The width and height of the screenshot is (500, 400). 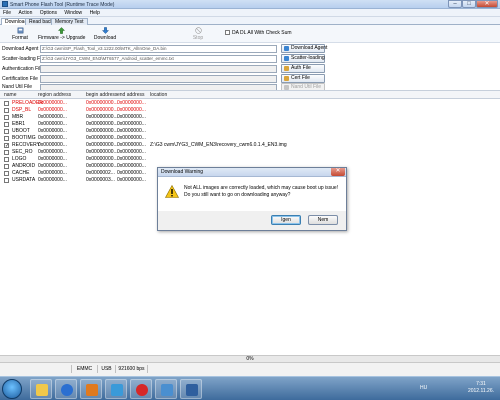 I want to click on taskbar-flash-tool, so click(x=191, y=389).